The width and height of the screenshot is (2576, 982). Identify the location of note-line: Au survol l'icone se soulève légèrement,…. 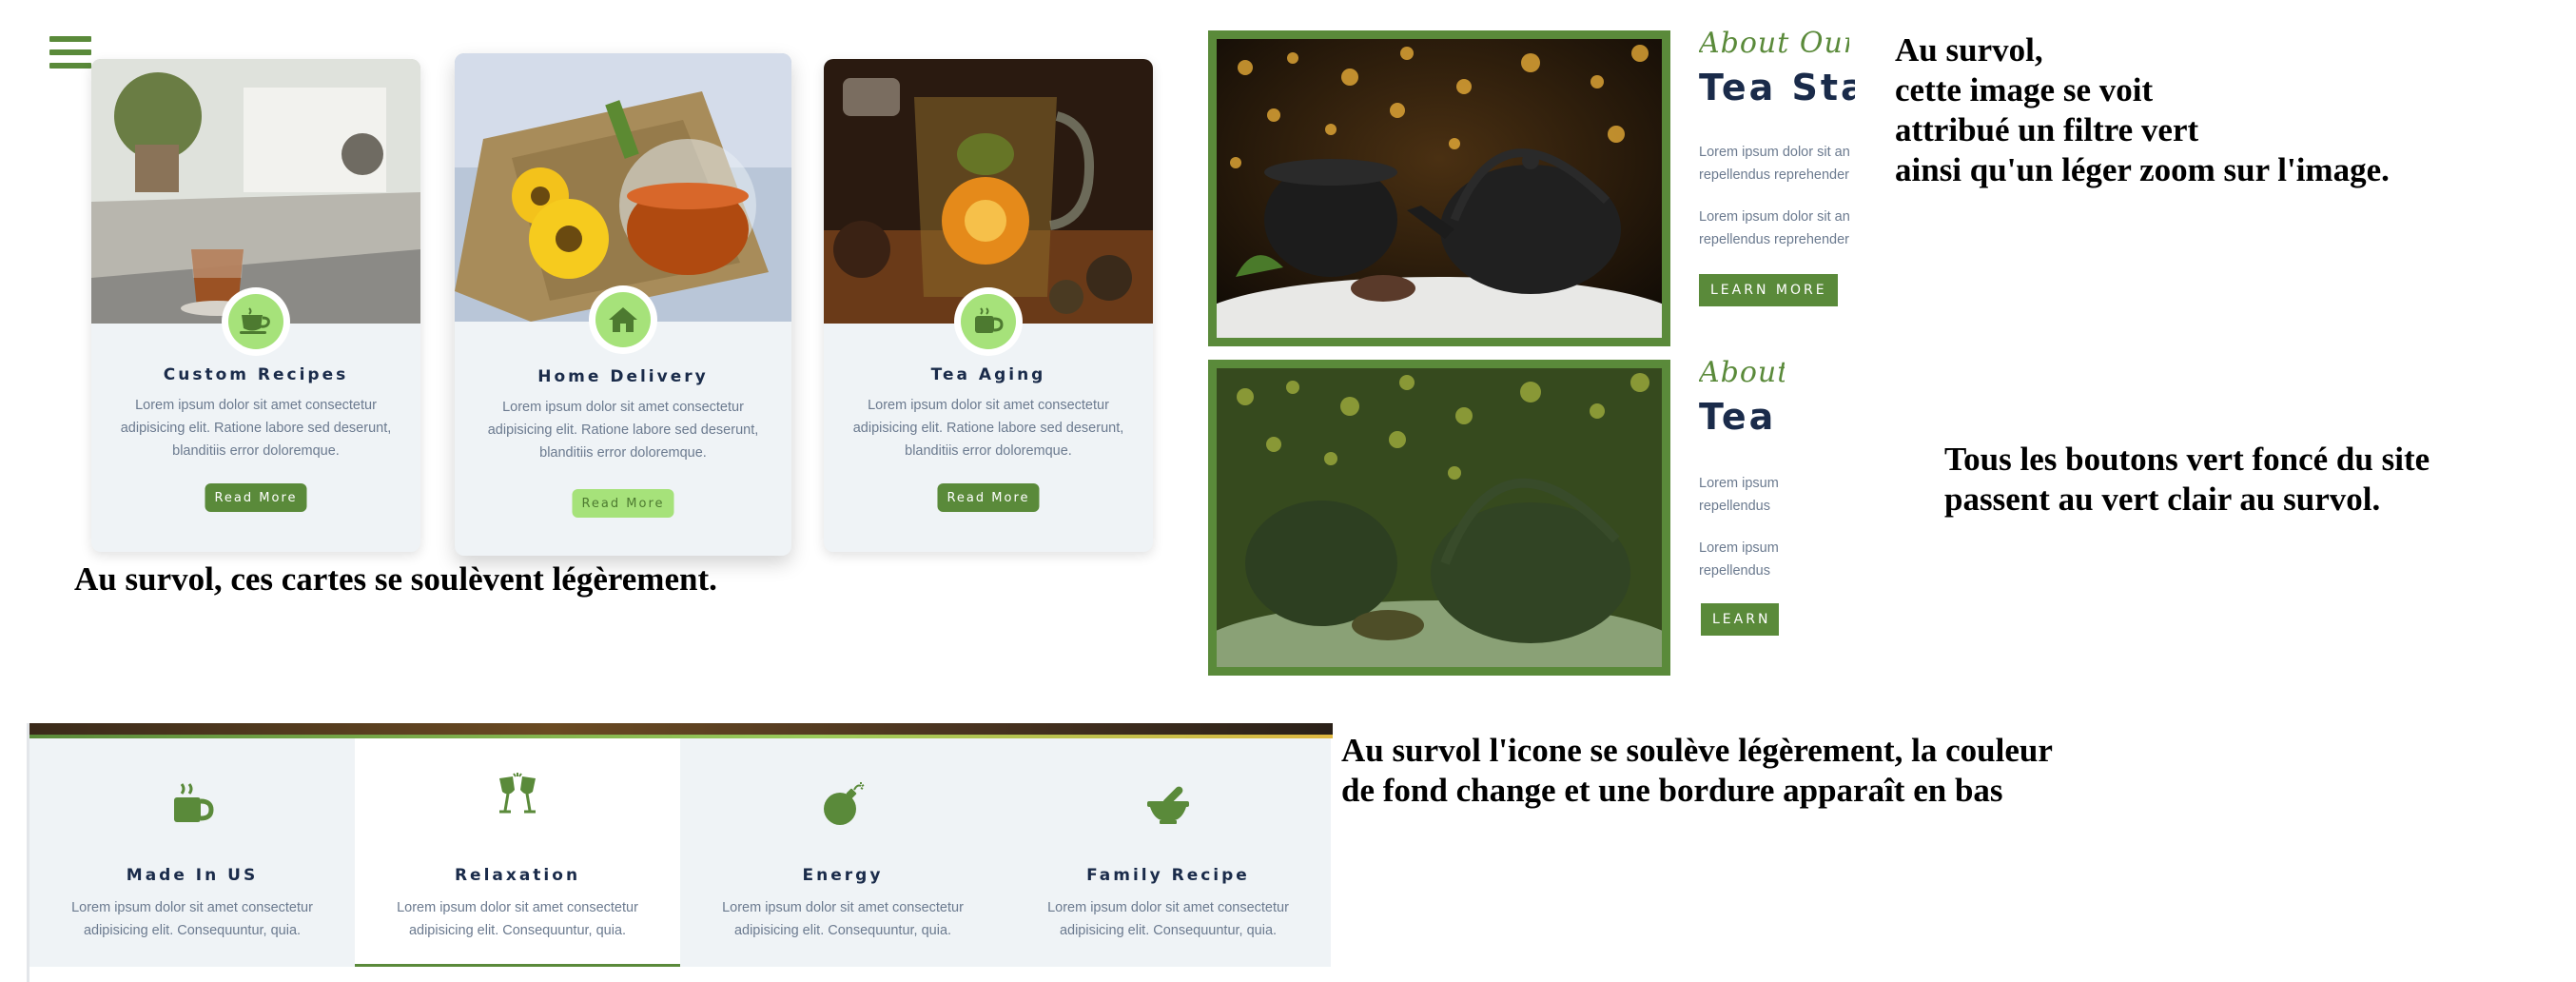
(1697, 750).